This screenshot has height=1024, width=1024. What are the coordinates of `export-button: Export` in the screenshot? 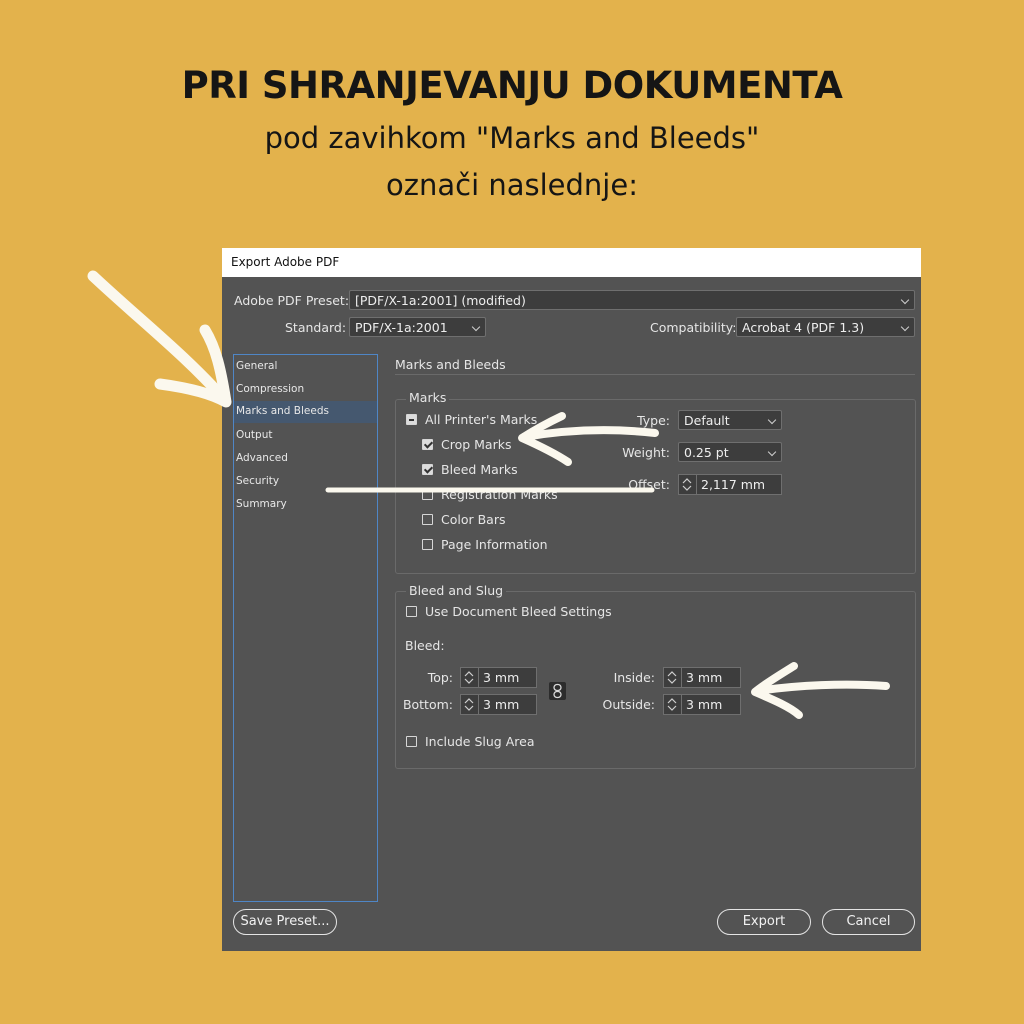 It's located at (764, 922).